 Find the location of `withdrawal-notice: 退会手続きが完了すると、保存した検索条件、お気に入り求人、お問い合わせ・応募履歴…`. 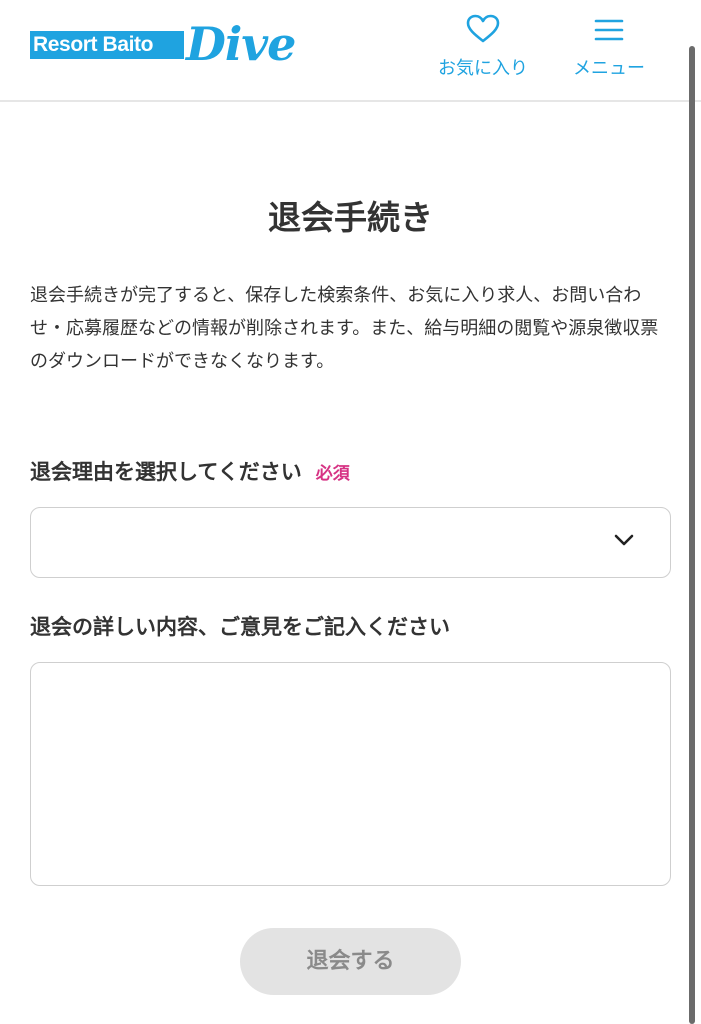

withdrawal-notice: 退会手続きが完了すると、保存した検索条件、お気に入り求人、お問い合わせ・応募履歴… is located at coordinates (344, 328).